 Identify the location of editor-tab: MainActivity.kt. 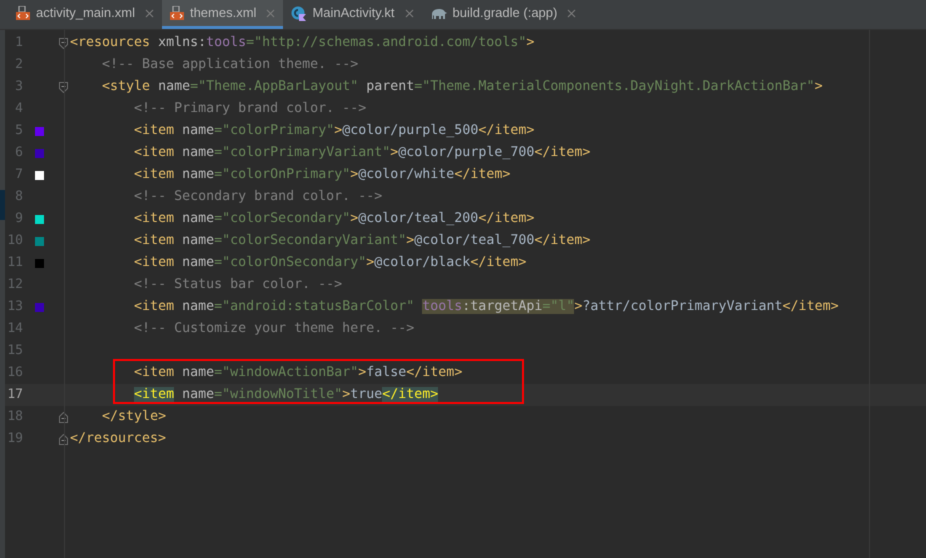
(352, 14).